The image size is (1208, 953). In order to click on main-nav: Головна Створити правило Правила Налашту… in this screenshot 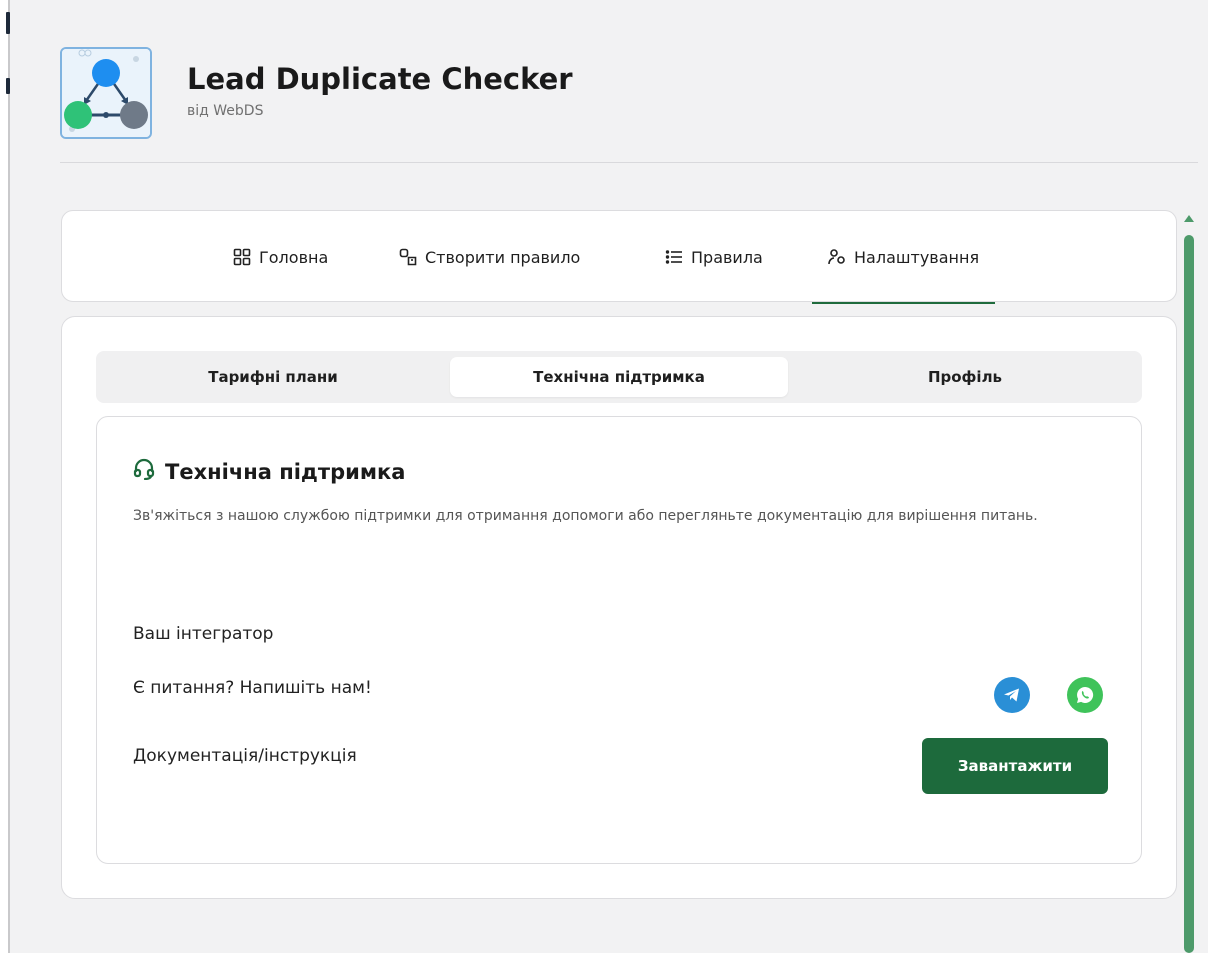, I will do `click(619, 257)`.